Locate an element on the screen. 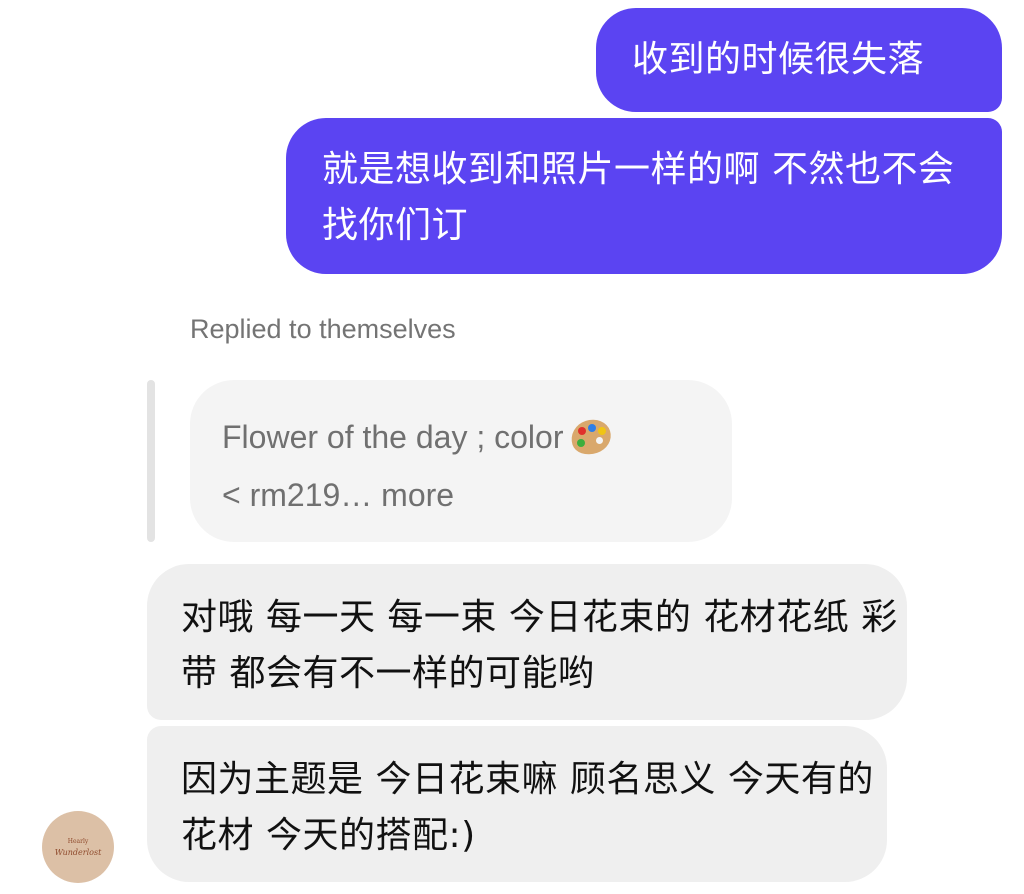  sent-message-bubble: 就是想收到和照片一样的啊 不然也不会找你们订 is located at coordinates (644, 196).